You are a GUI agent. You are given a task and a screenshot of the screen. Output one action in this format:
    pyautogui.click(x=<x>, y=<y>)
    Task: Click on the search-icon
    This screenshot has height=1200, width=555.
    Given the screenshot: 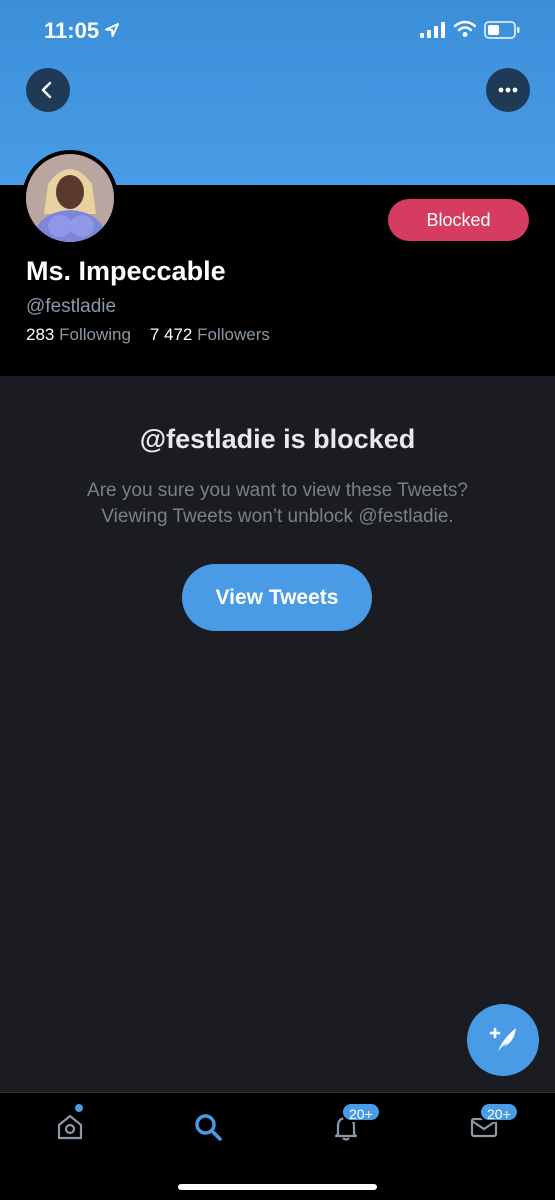 What is the action you would take?
    pyautogui.click(x=208, y=1127)
    